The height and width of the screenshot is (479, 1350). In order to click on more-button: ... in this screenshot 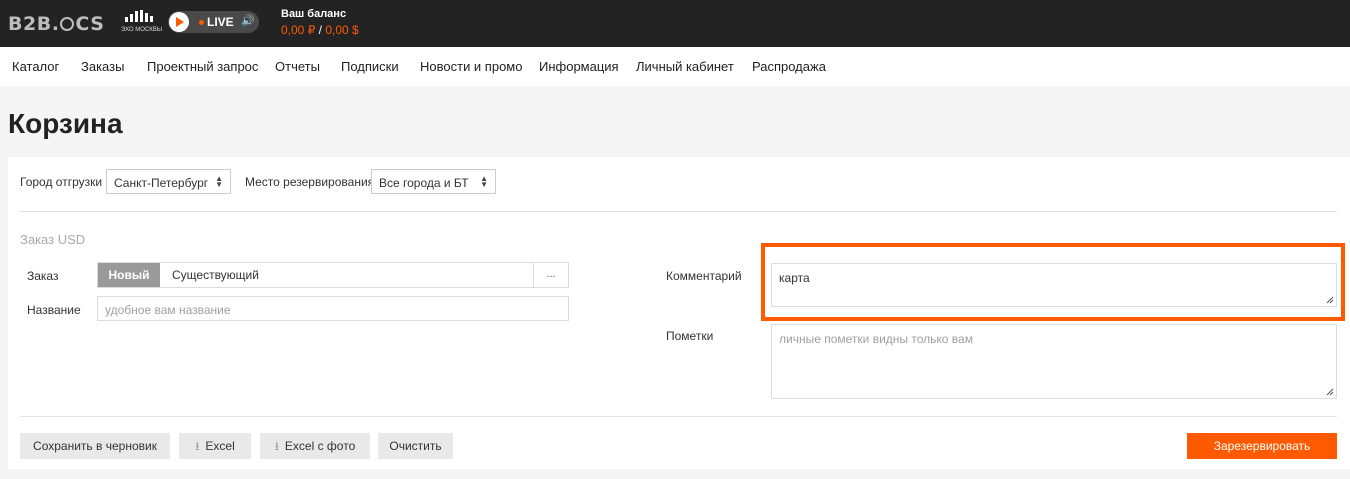, I will do `click(550, 275)`.